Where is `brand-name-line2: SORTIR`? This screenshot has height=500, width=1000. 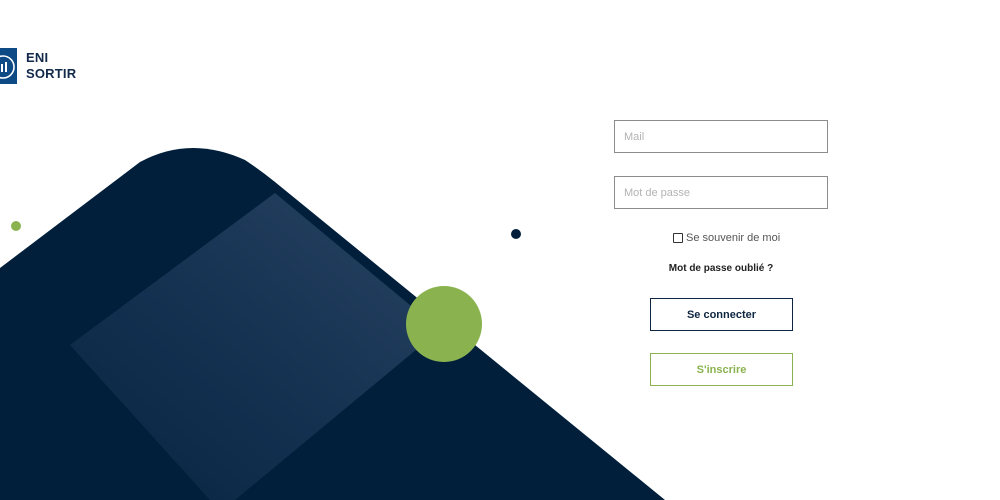
brand-name-line2: SORTIR is located at coordinates (51, 73).